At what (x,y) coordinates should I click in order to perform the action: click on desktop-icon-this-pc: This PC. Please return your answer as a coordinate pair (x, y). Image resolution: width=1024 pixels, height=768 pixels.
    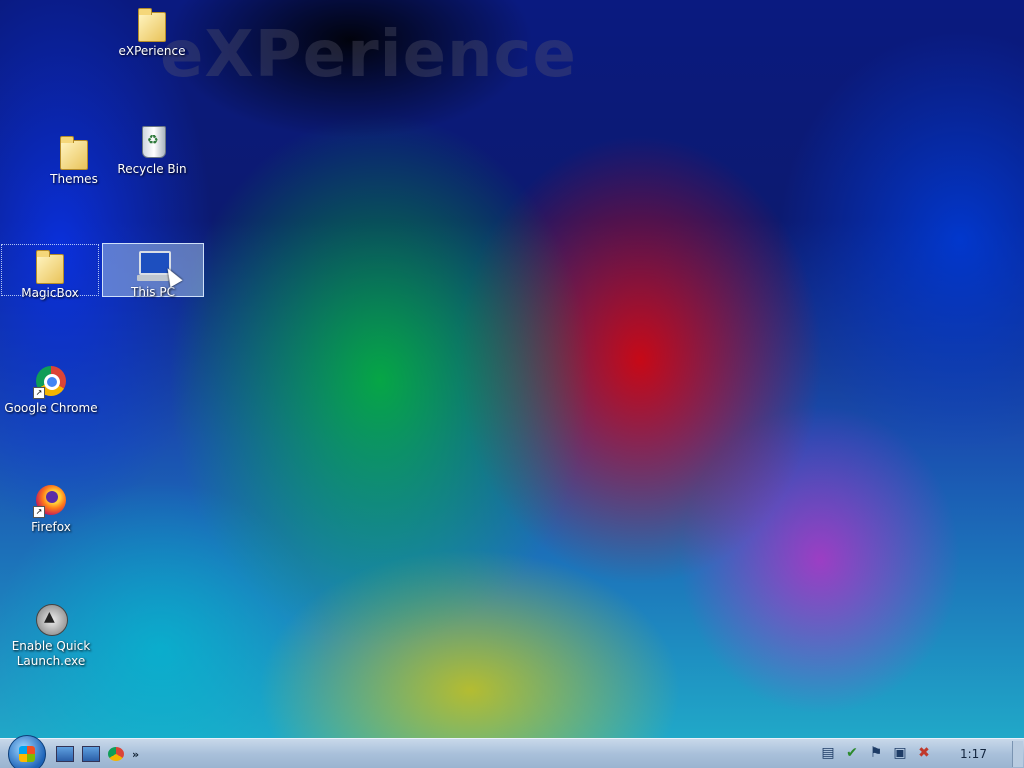
    Looking at the image, I should click on (153, 271).